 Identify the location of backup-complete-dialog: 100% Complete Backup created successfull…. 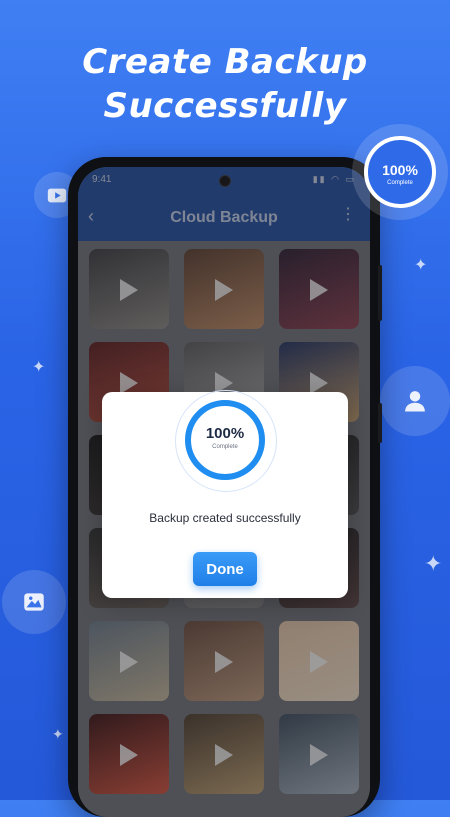
(225, 494).